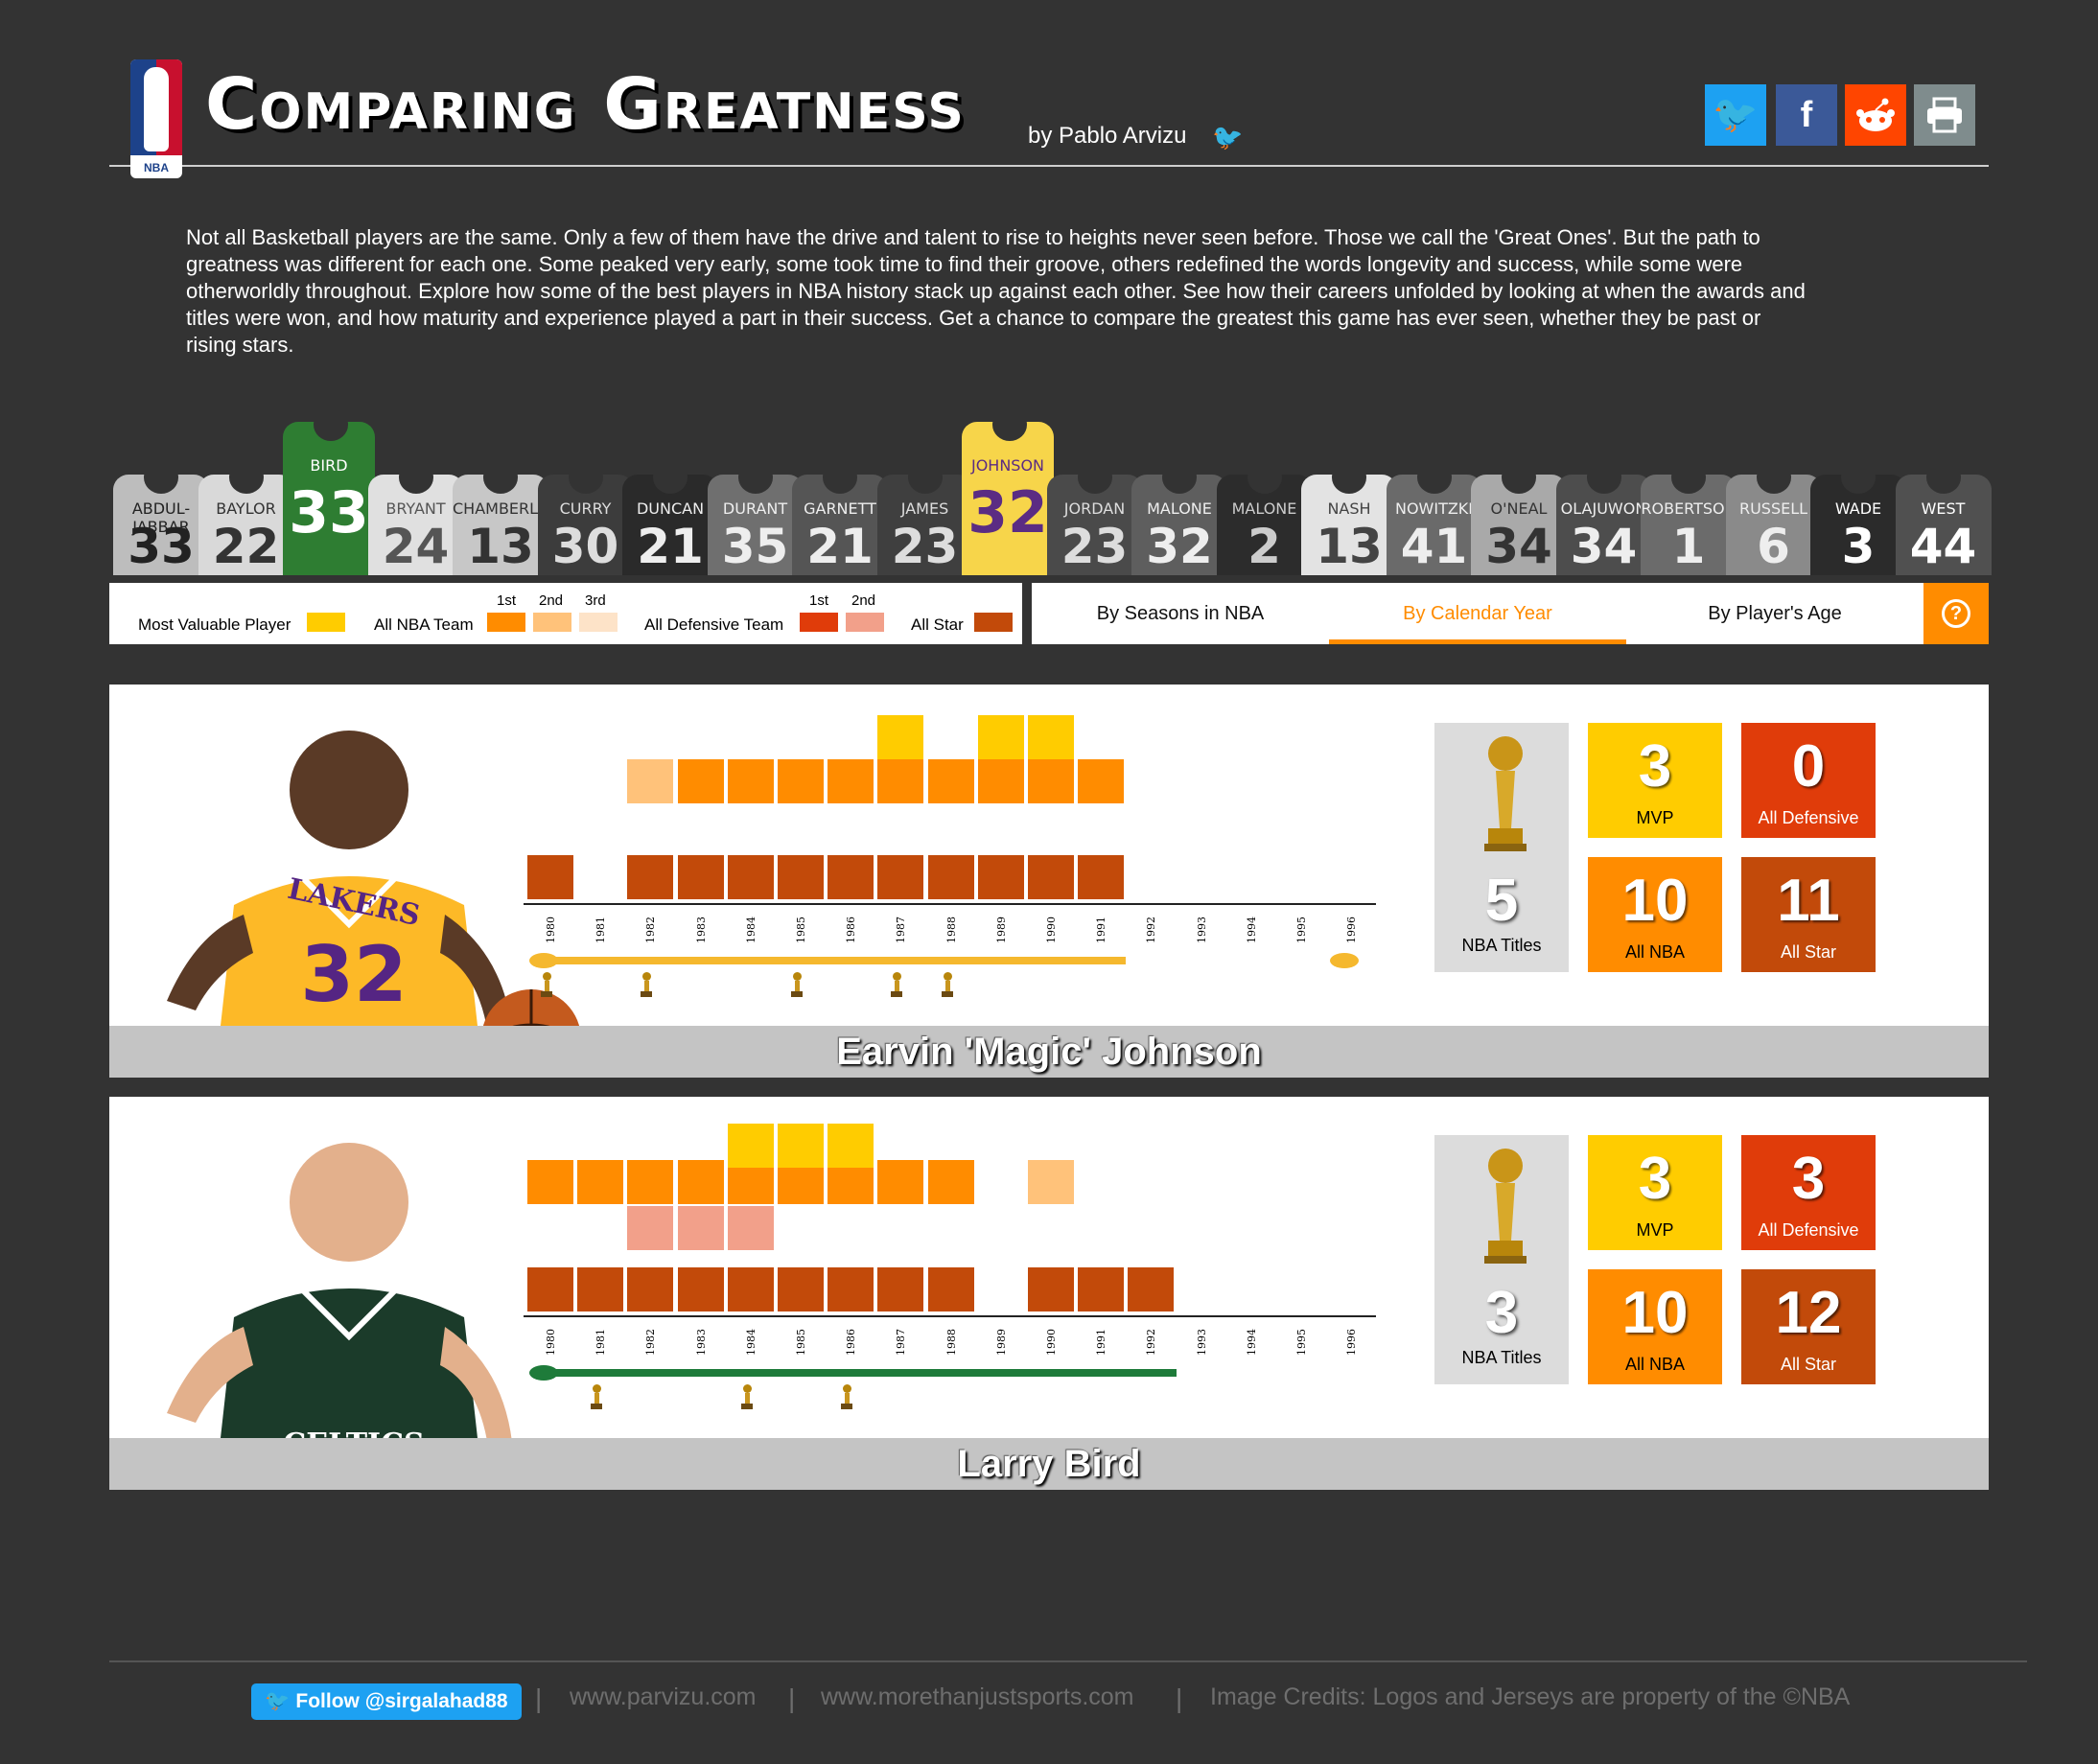  Describe the element at coordinates (1858, 525) in the screenshot. I see `jersey-wade: WADE 3` at that location.